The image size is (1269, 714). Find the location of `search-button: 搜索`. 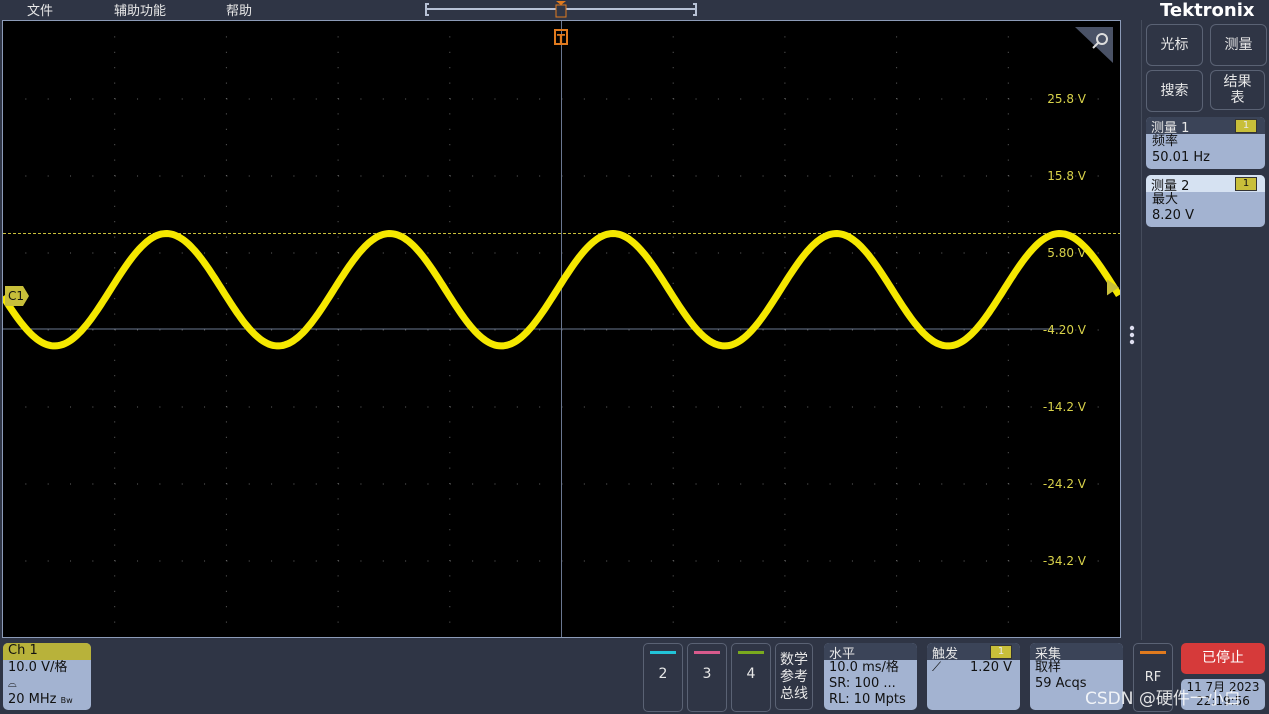

search-button: 搜索 is located at coordinates (1174, 91).